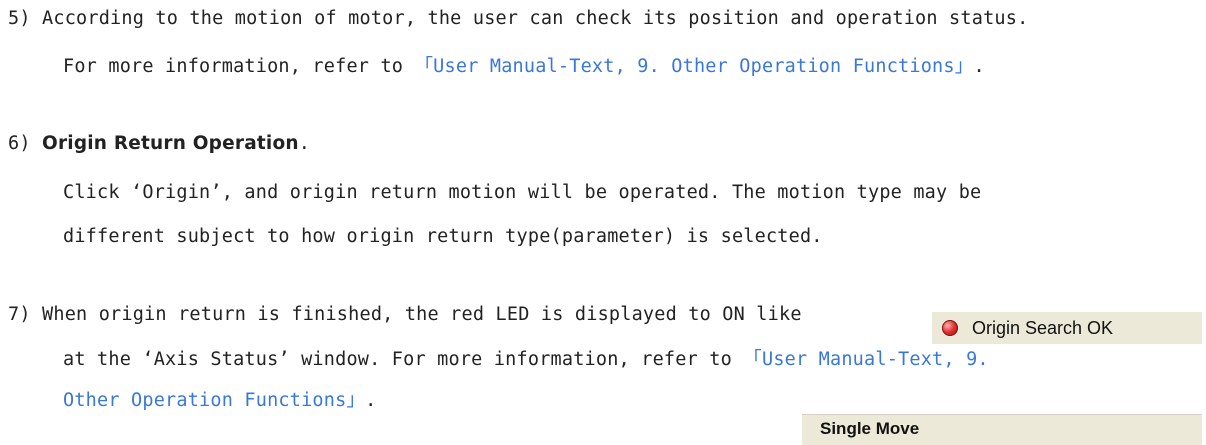 The image size is (1206, 445). What do you see at coordinates (371, 400) in the screenshot?
I see `step7-line3-suffix: .` at bounding box center [371, 400].